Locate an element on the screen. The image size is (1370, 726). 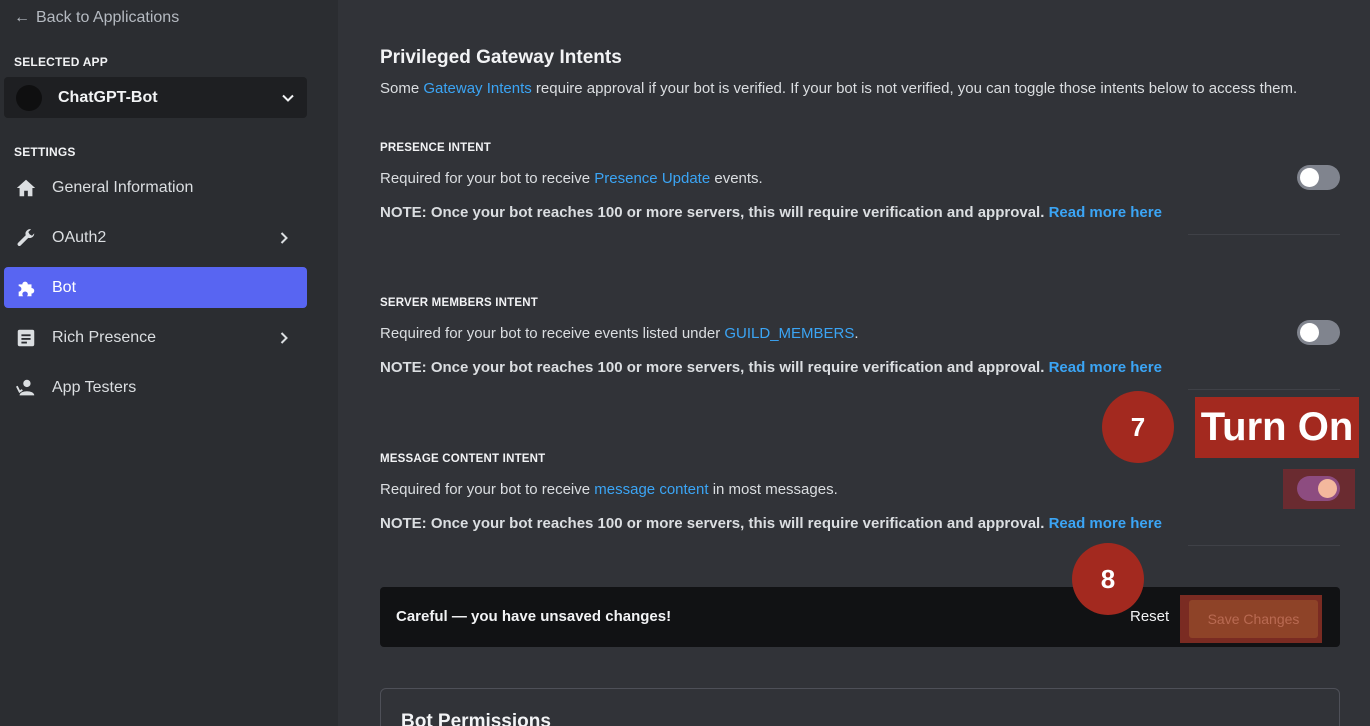
reset-button: Reset is located at coordinates (1149, 616).